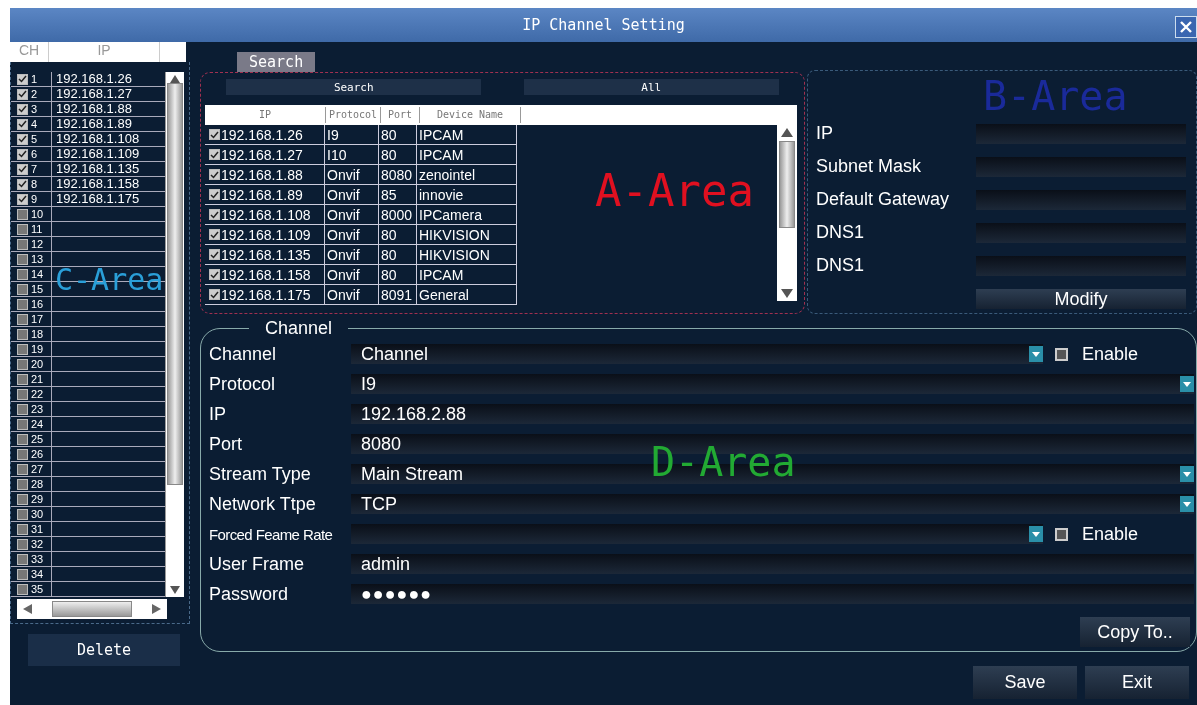 Image resolution: width=1197 pixels, height=705 pixels. I want to click on channel-number: 24, so click(41, 424).